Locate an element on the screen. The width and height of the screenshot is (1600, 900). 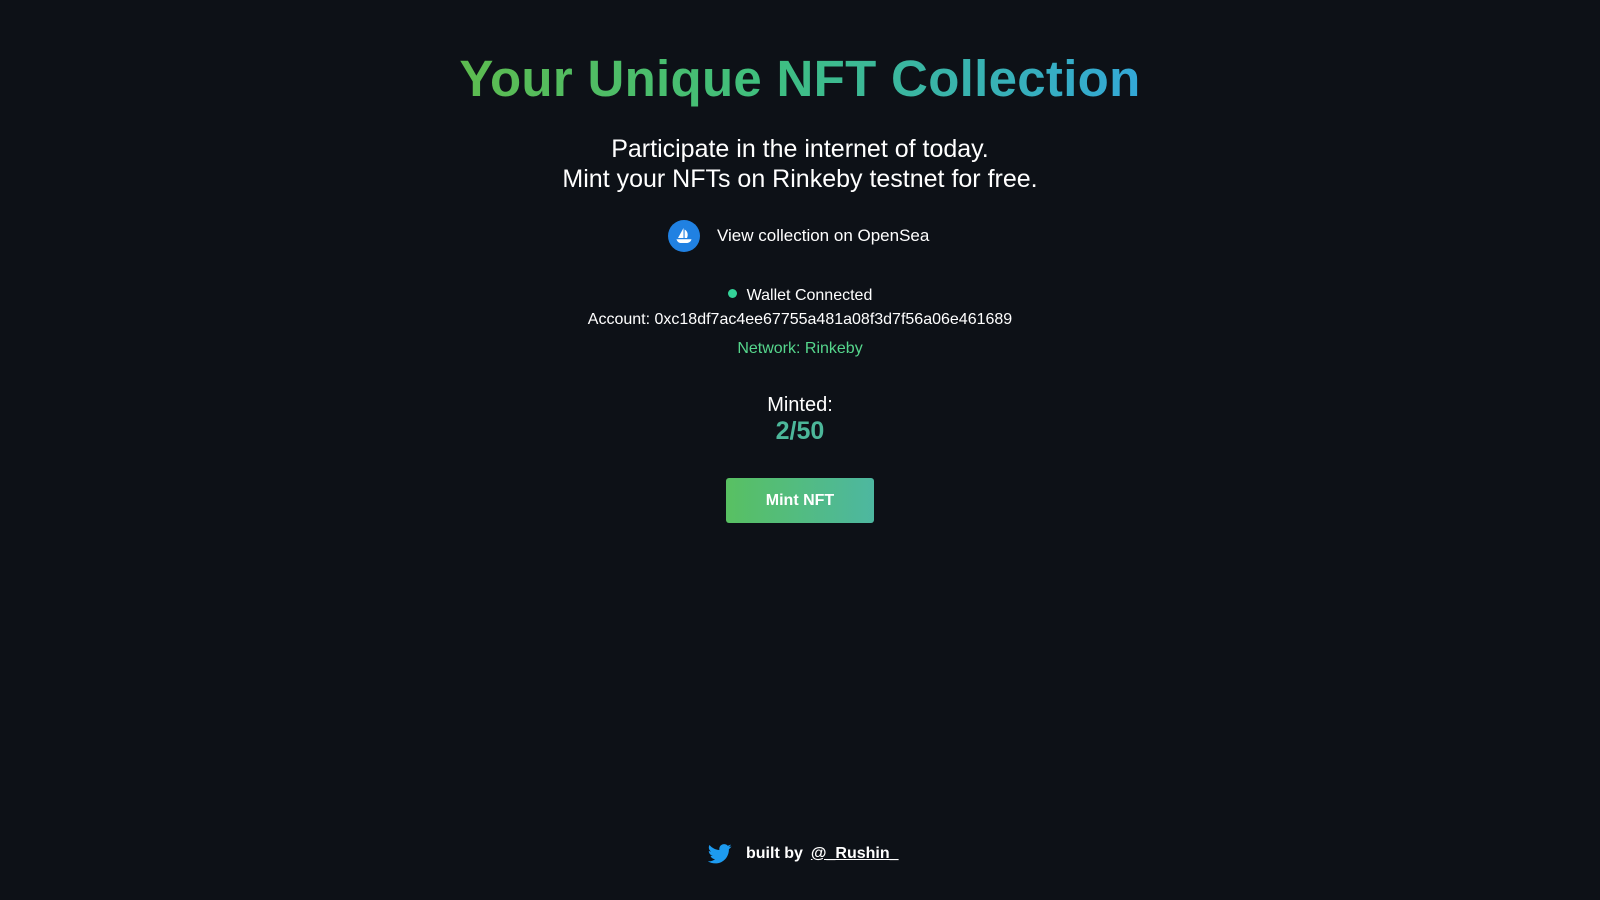
footer: built by @_Rushin_ is located at coordinates (803, 854).